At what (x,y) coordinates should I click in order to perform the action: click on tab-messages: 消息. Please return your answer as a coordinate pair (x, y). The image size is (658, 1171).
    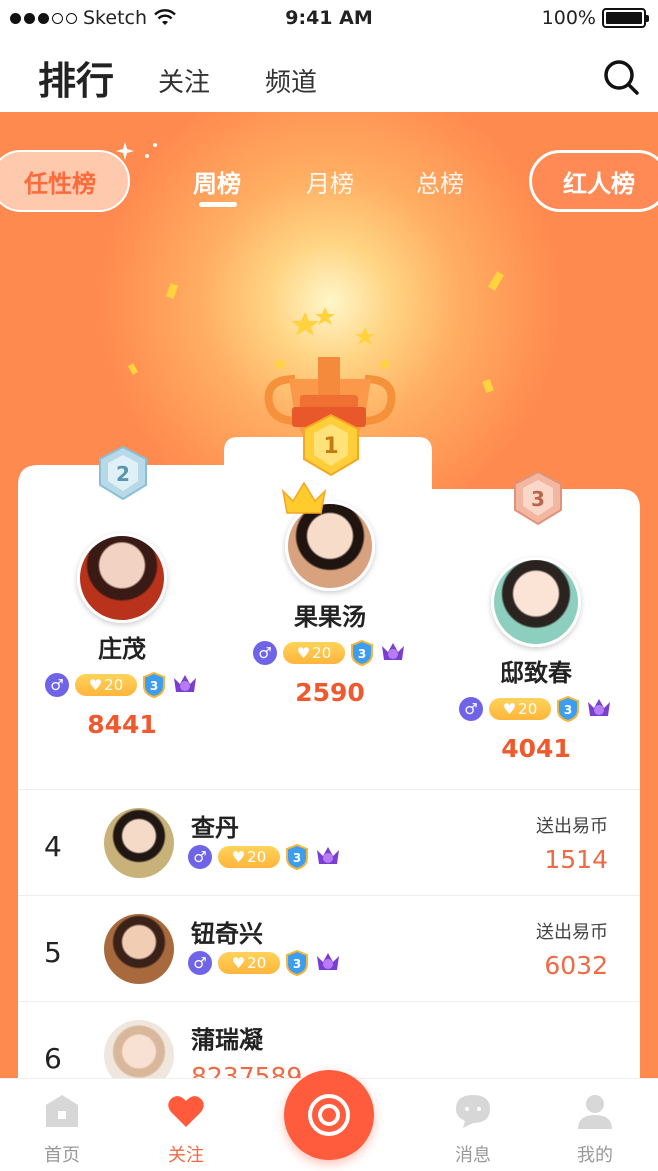
    Looking at the image, I should click on (473, 1129).